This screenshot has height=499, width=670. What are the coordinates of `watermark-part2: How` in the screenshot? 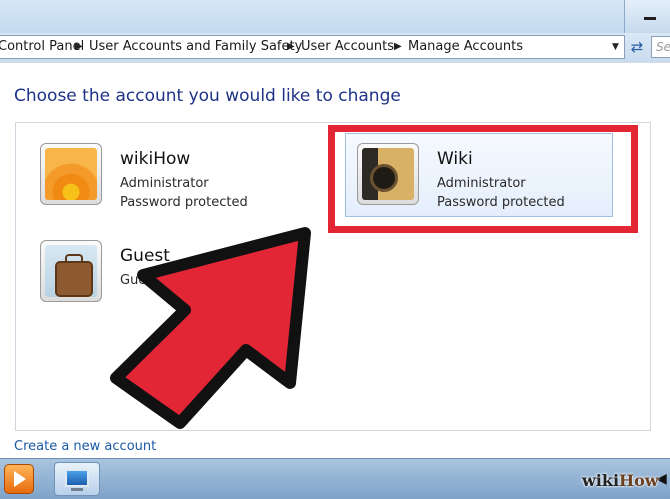 It's located at (639, 480).